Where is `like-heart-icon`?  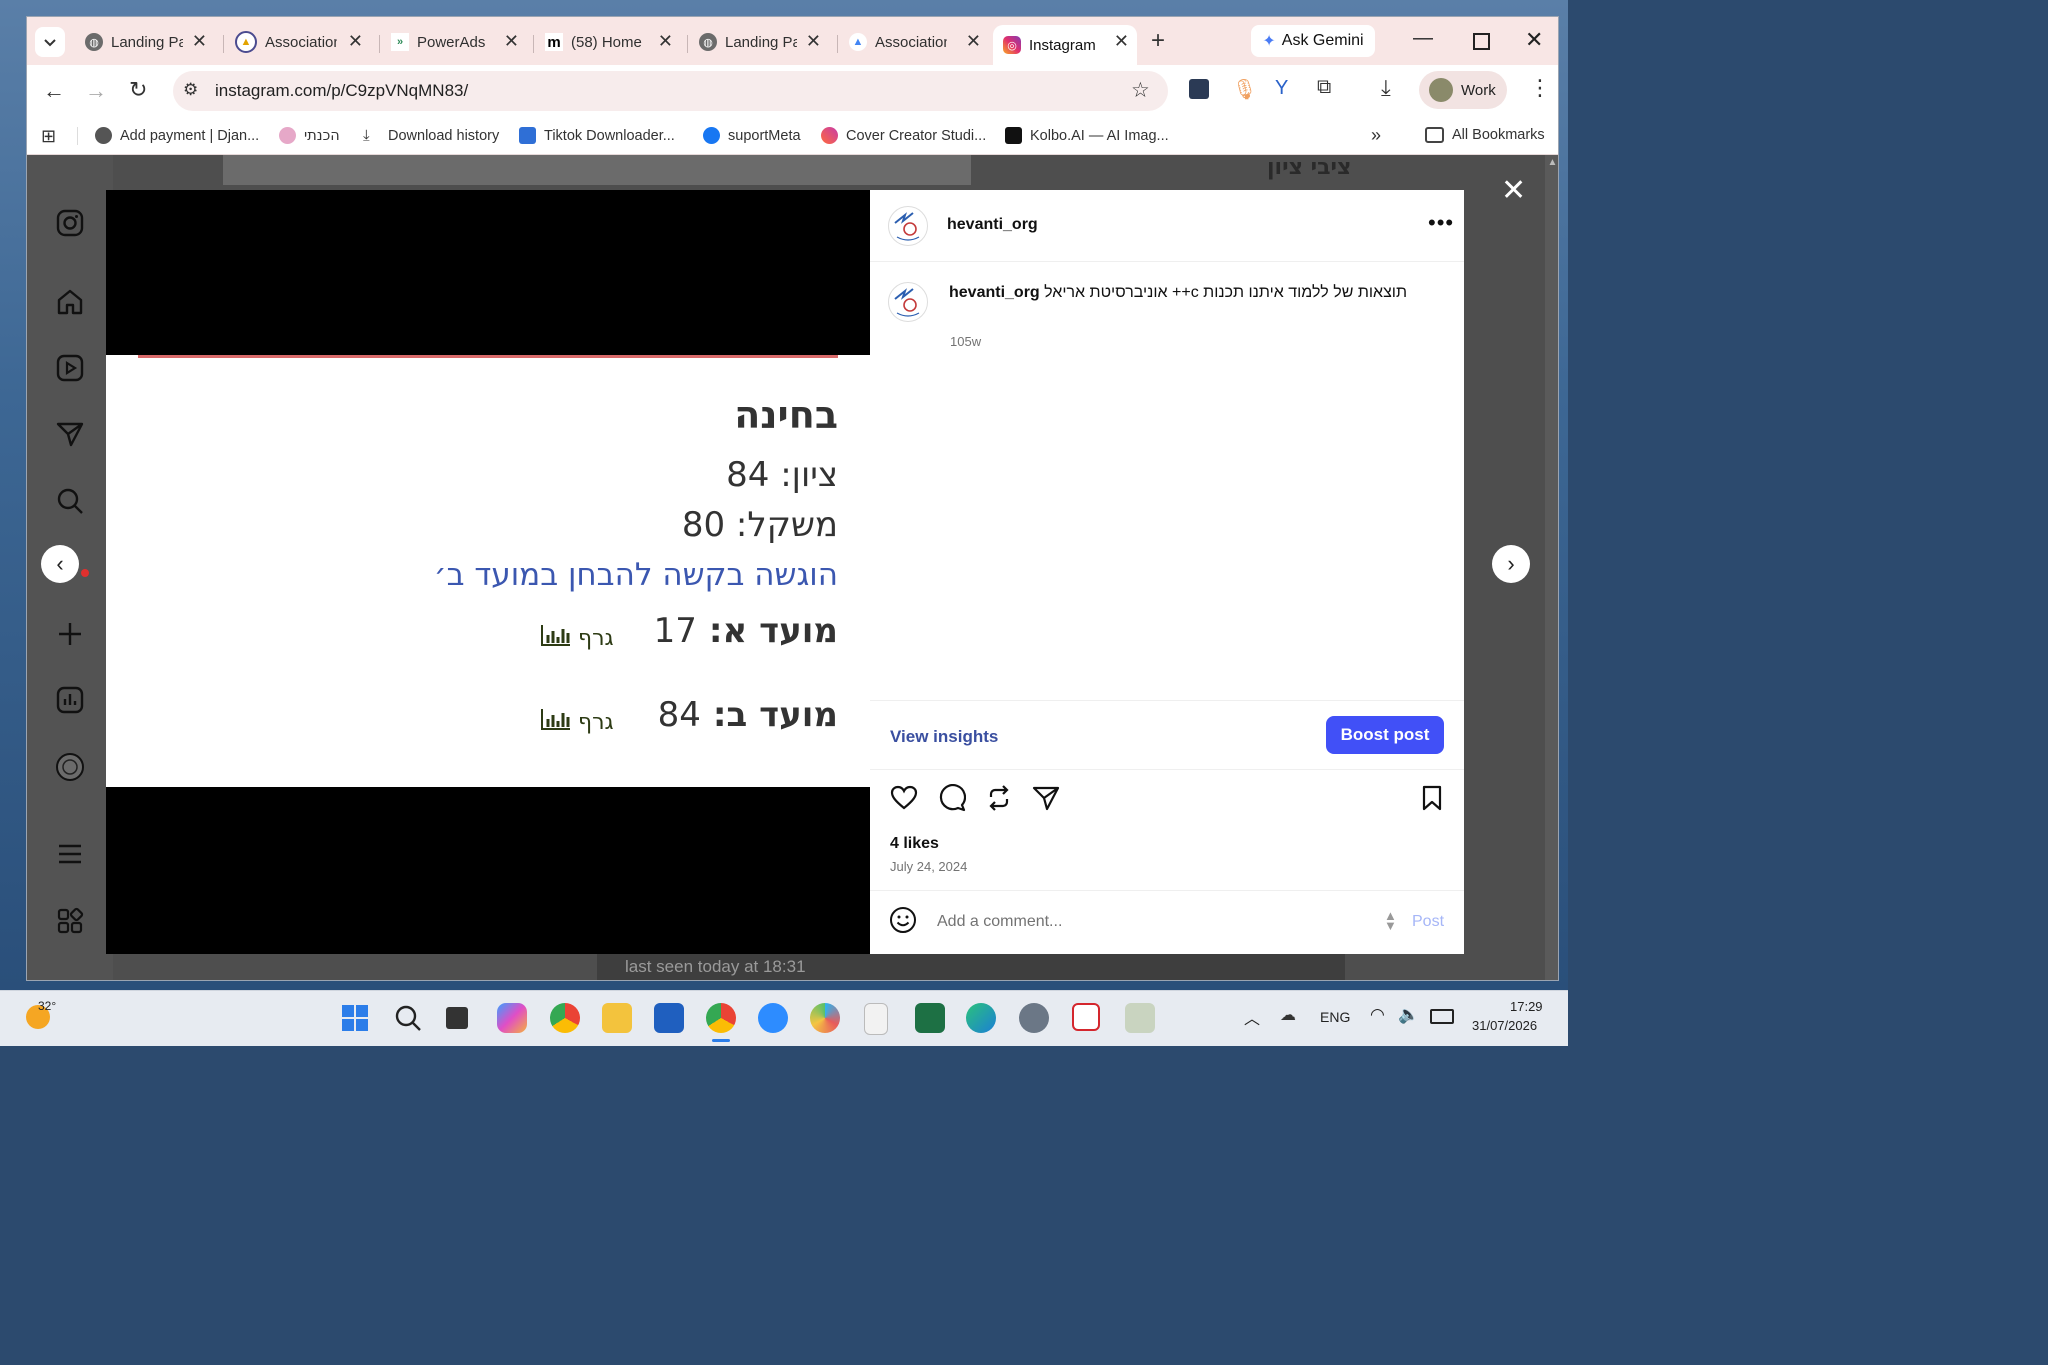
like-heart-icon is located at coordinates (904, 800).